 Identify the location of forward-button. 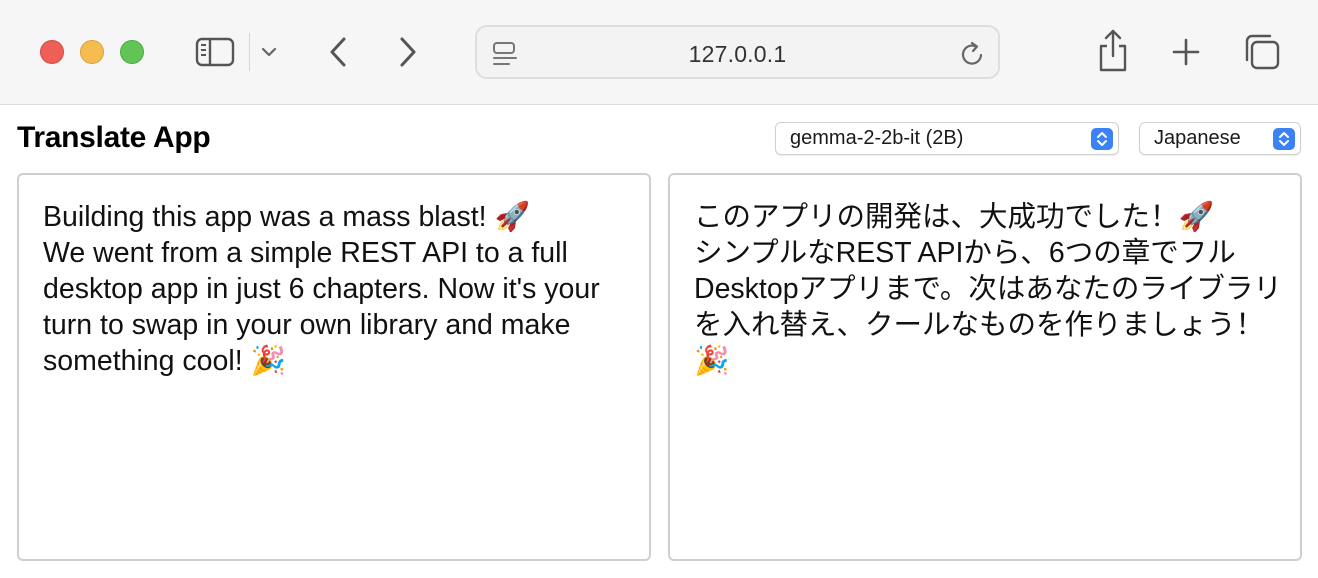
(408, 52).